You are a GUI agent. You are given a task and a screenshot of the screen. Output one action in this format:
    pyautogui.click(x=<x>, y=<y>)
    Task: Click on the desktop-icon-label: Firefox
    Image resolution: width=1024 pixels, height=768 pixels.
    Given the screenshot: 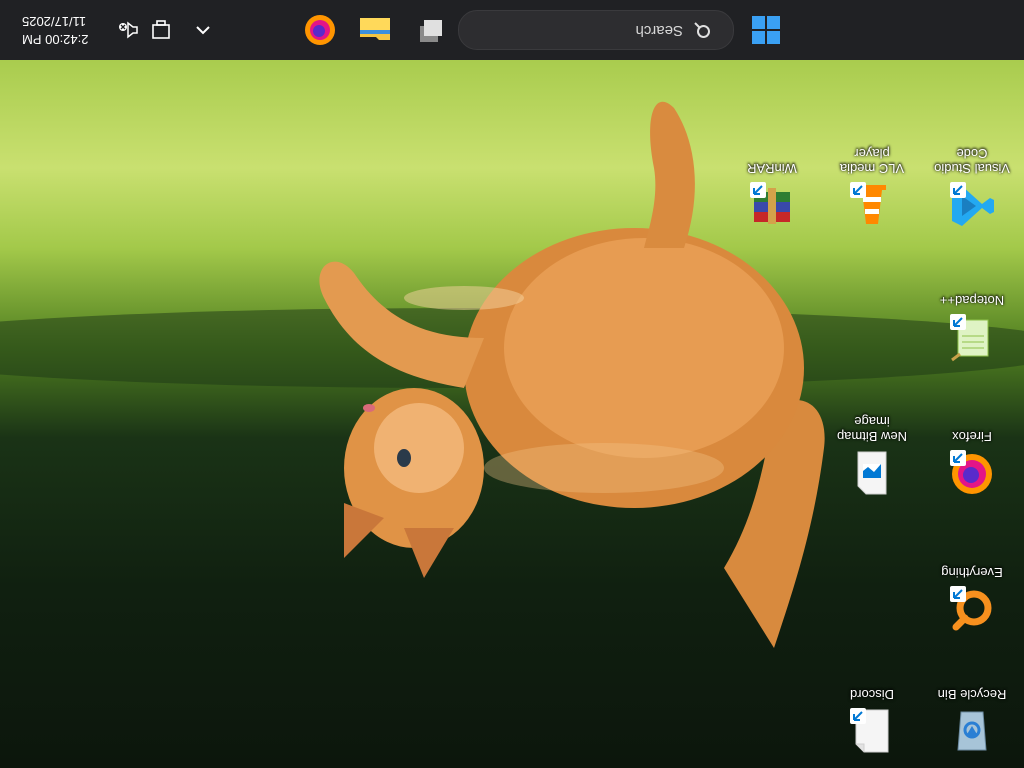 What is the action you would take?
    pyautogui.click(x=972, y=436)
    